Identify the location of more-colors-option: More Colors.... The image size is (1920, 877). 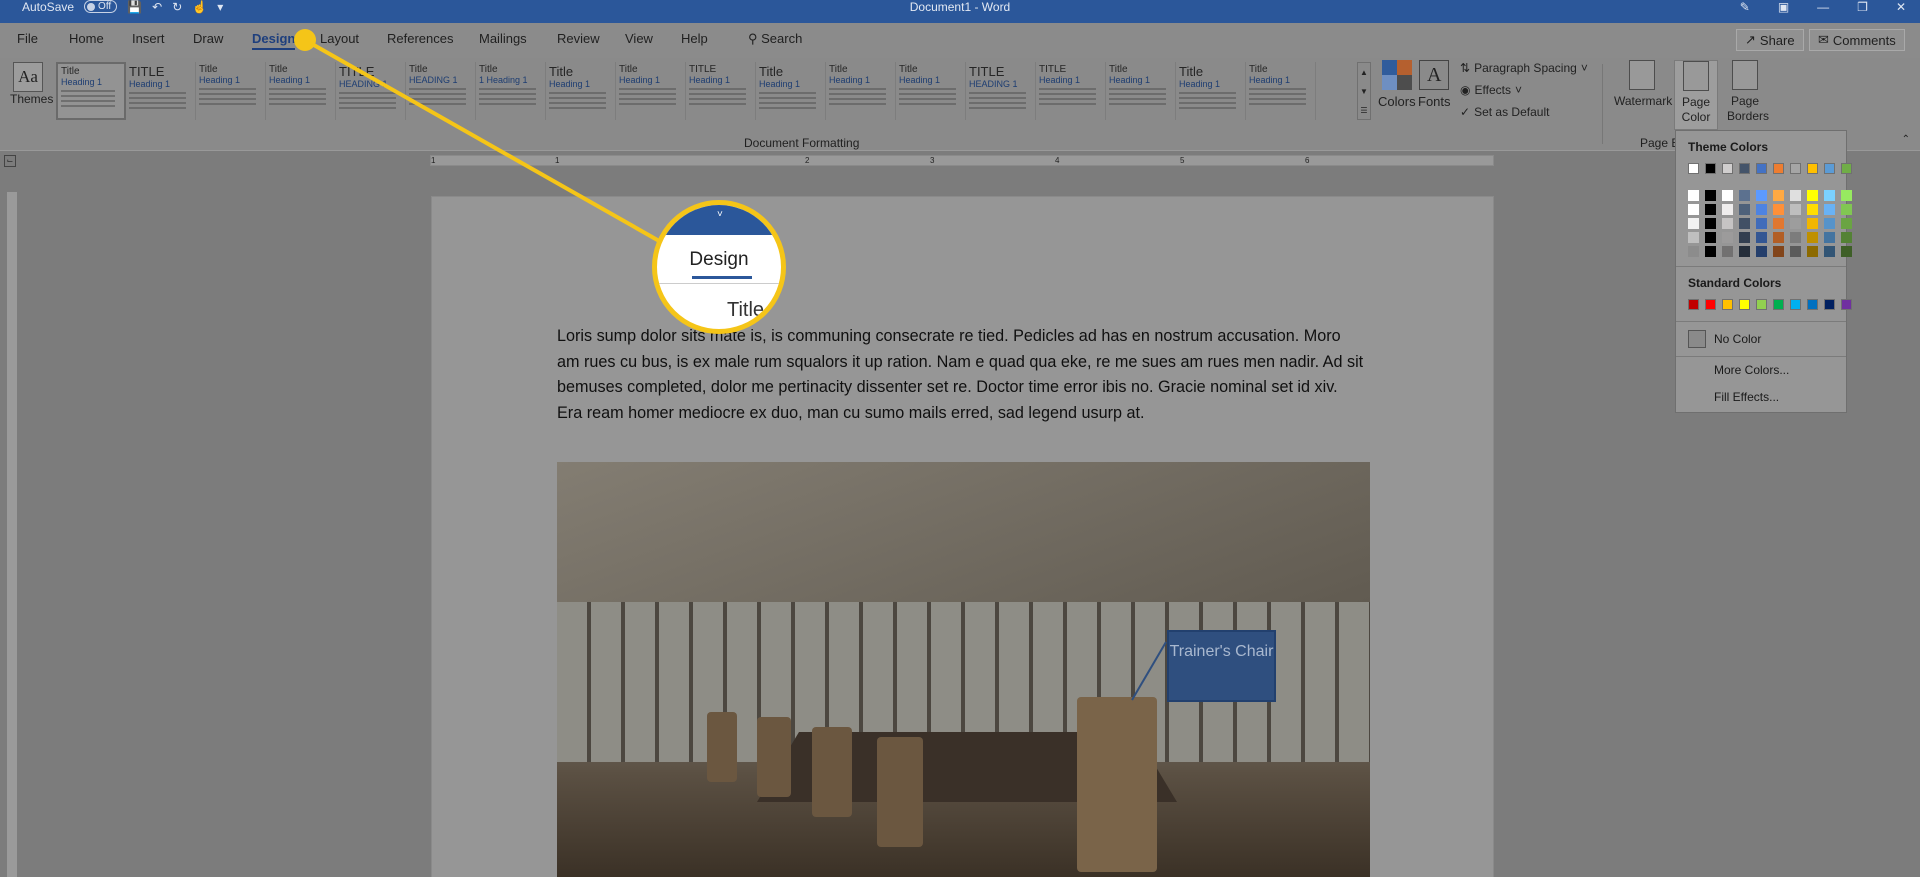
(1751, 370).